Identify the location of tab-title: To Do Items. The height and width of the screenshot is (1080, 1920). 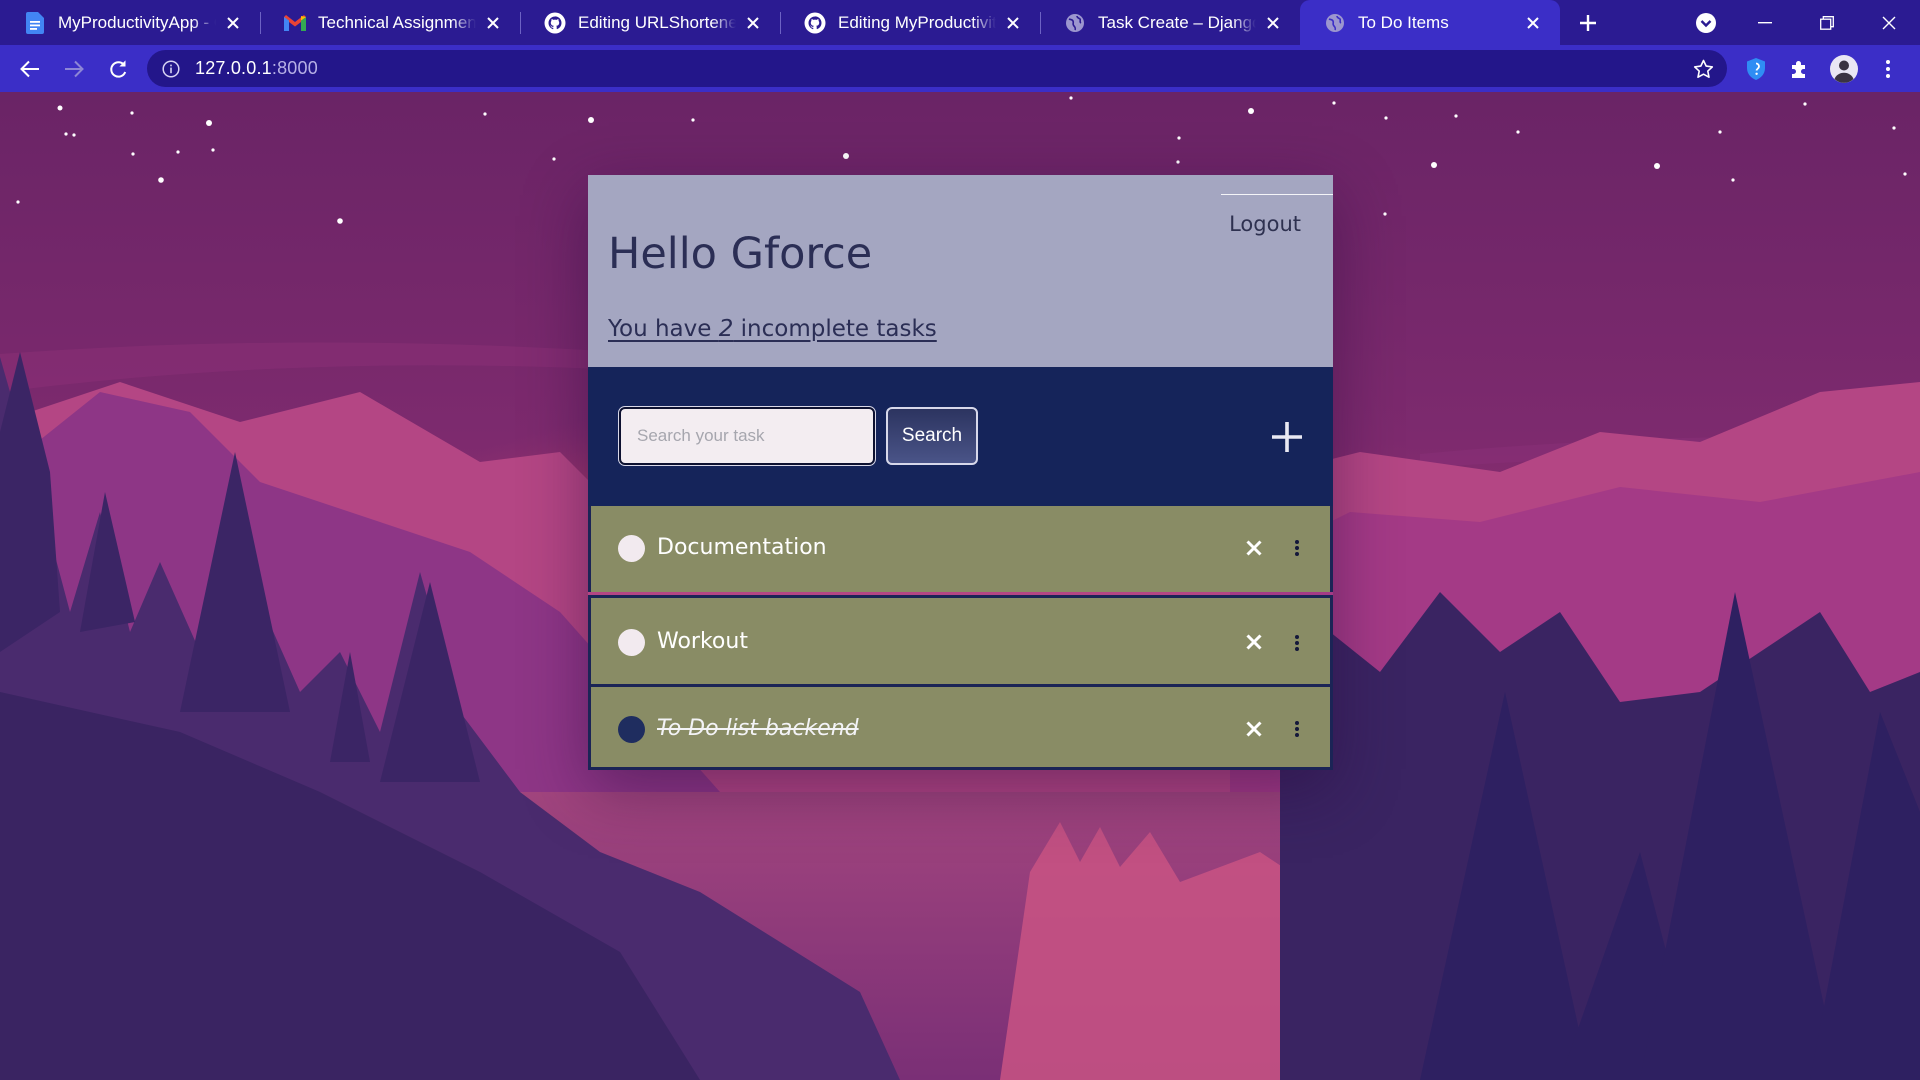
(1403, 22).